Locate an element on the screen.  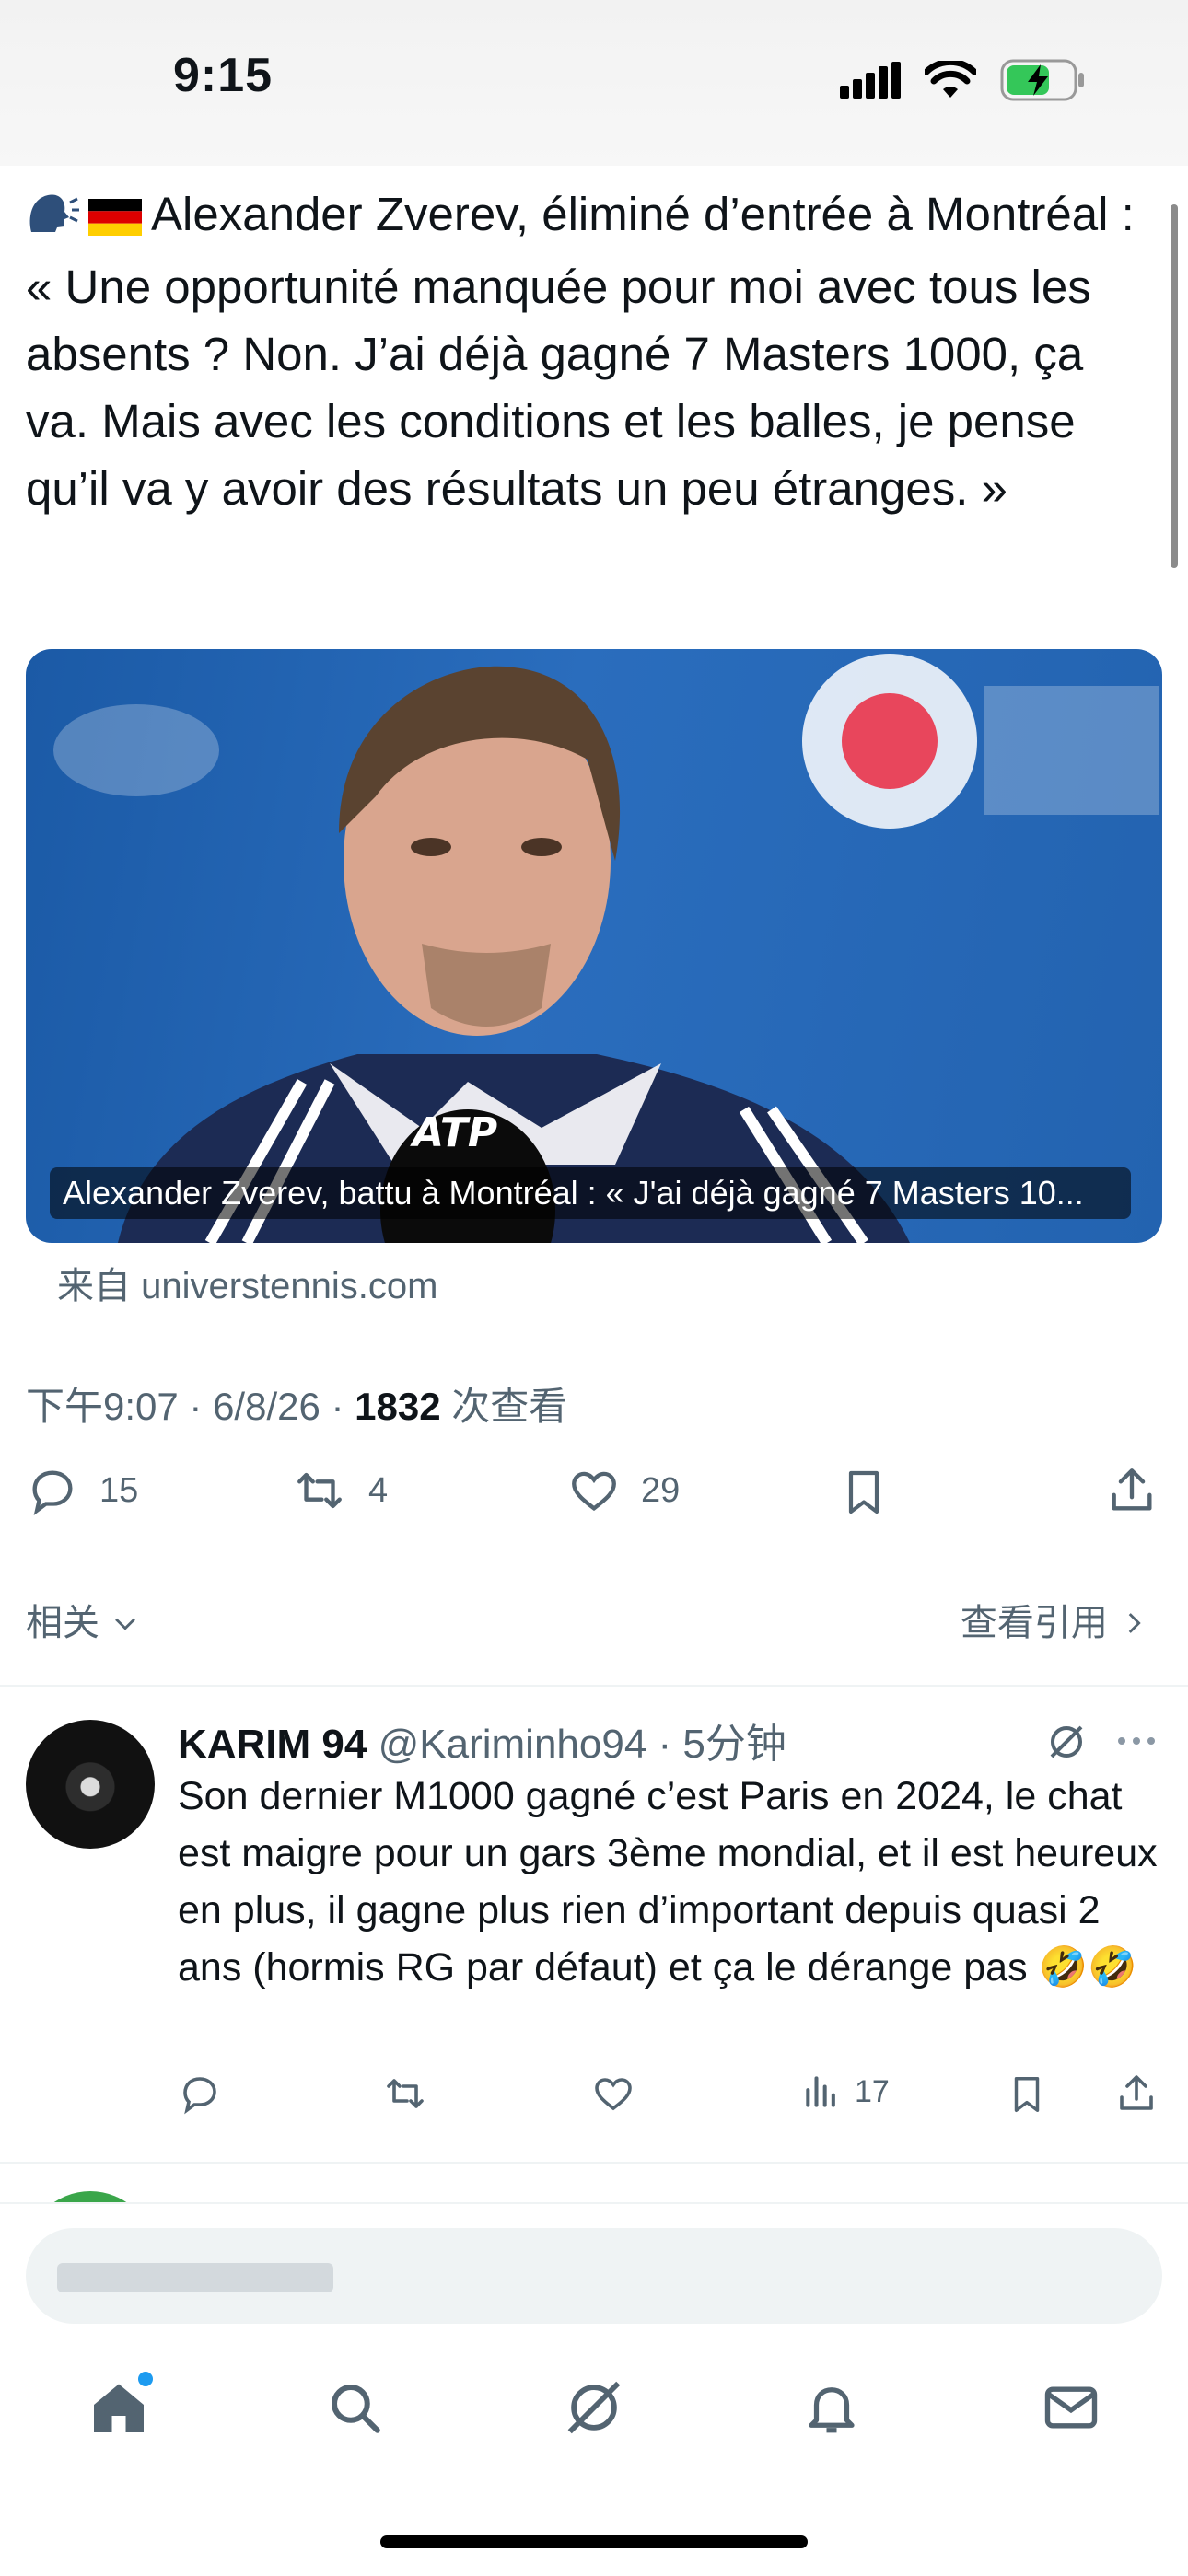
tweet-action-bar: 15 4 29 is located at coordinates (594, 1500).